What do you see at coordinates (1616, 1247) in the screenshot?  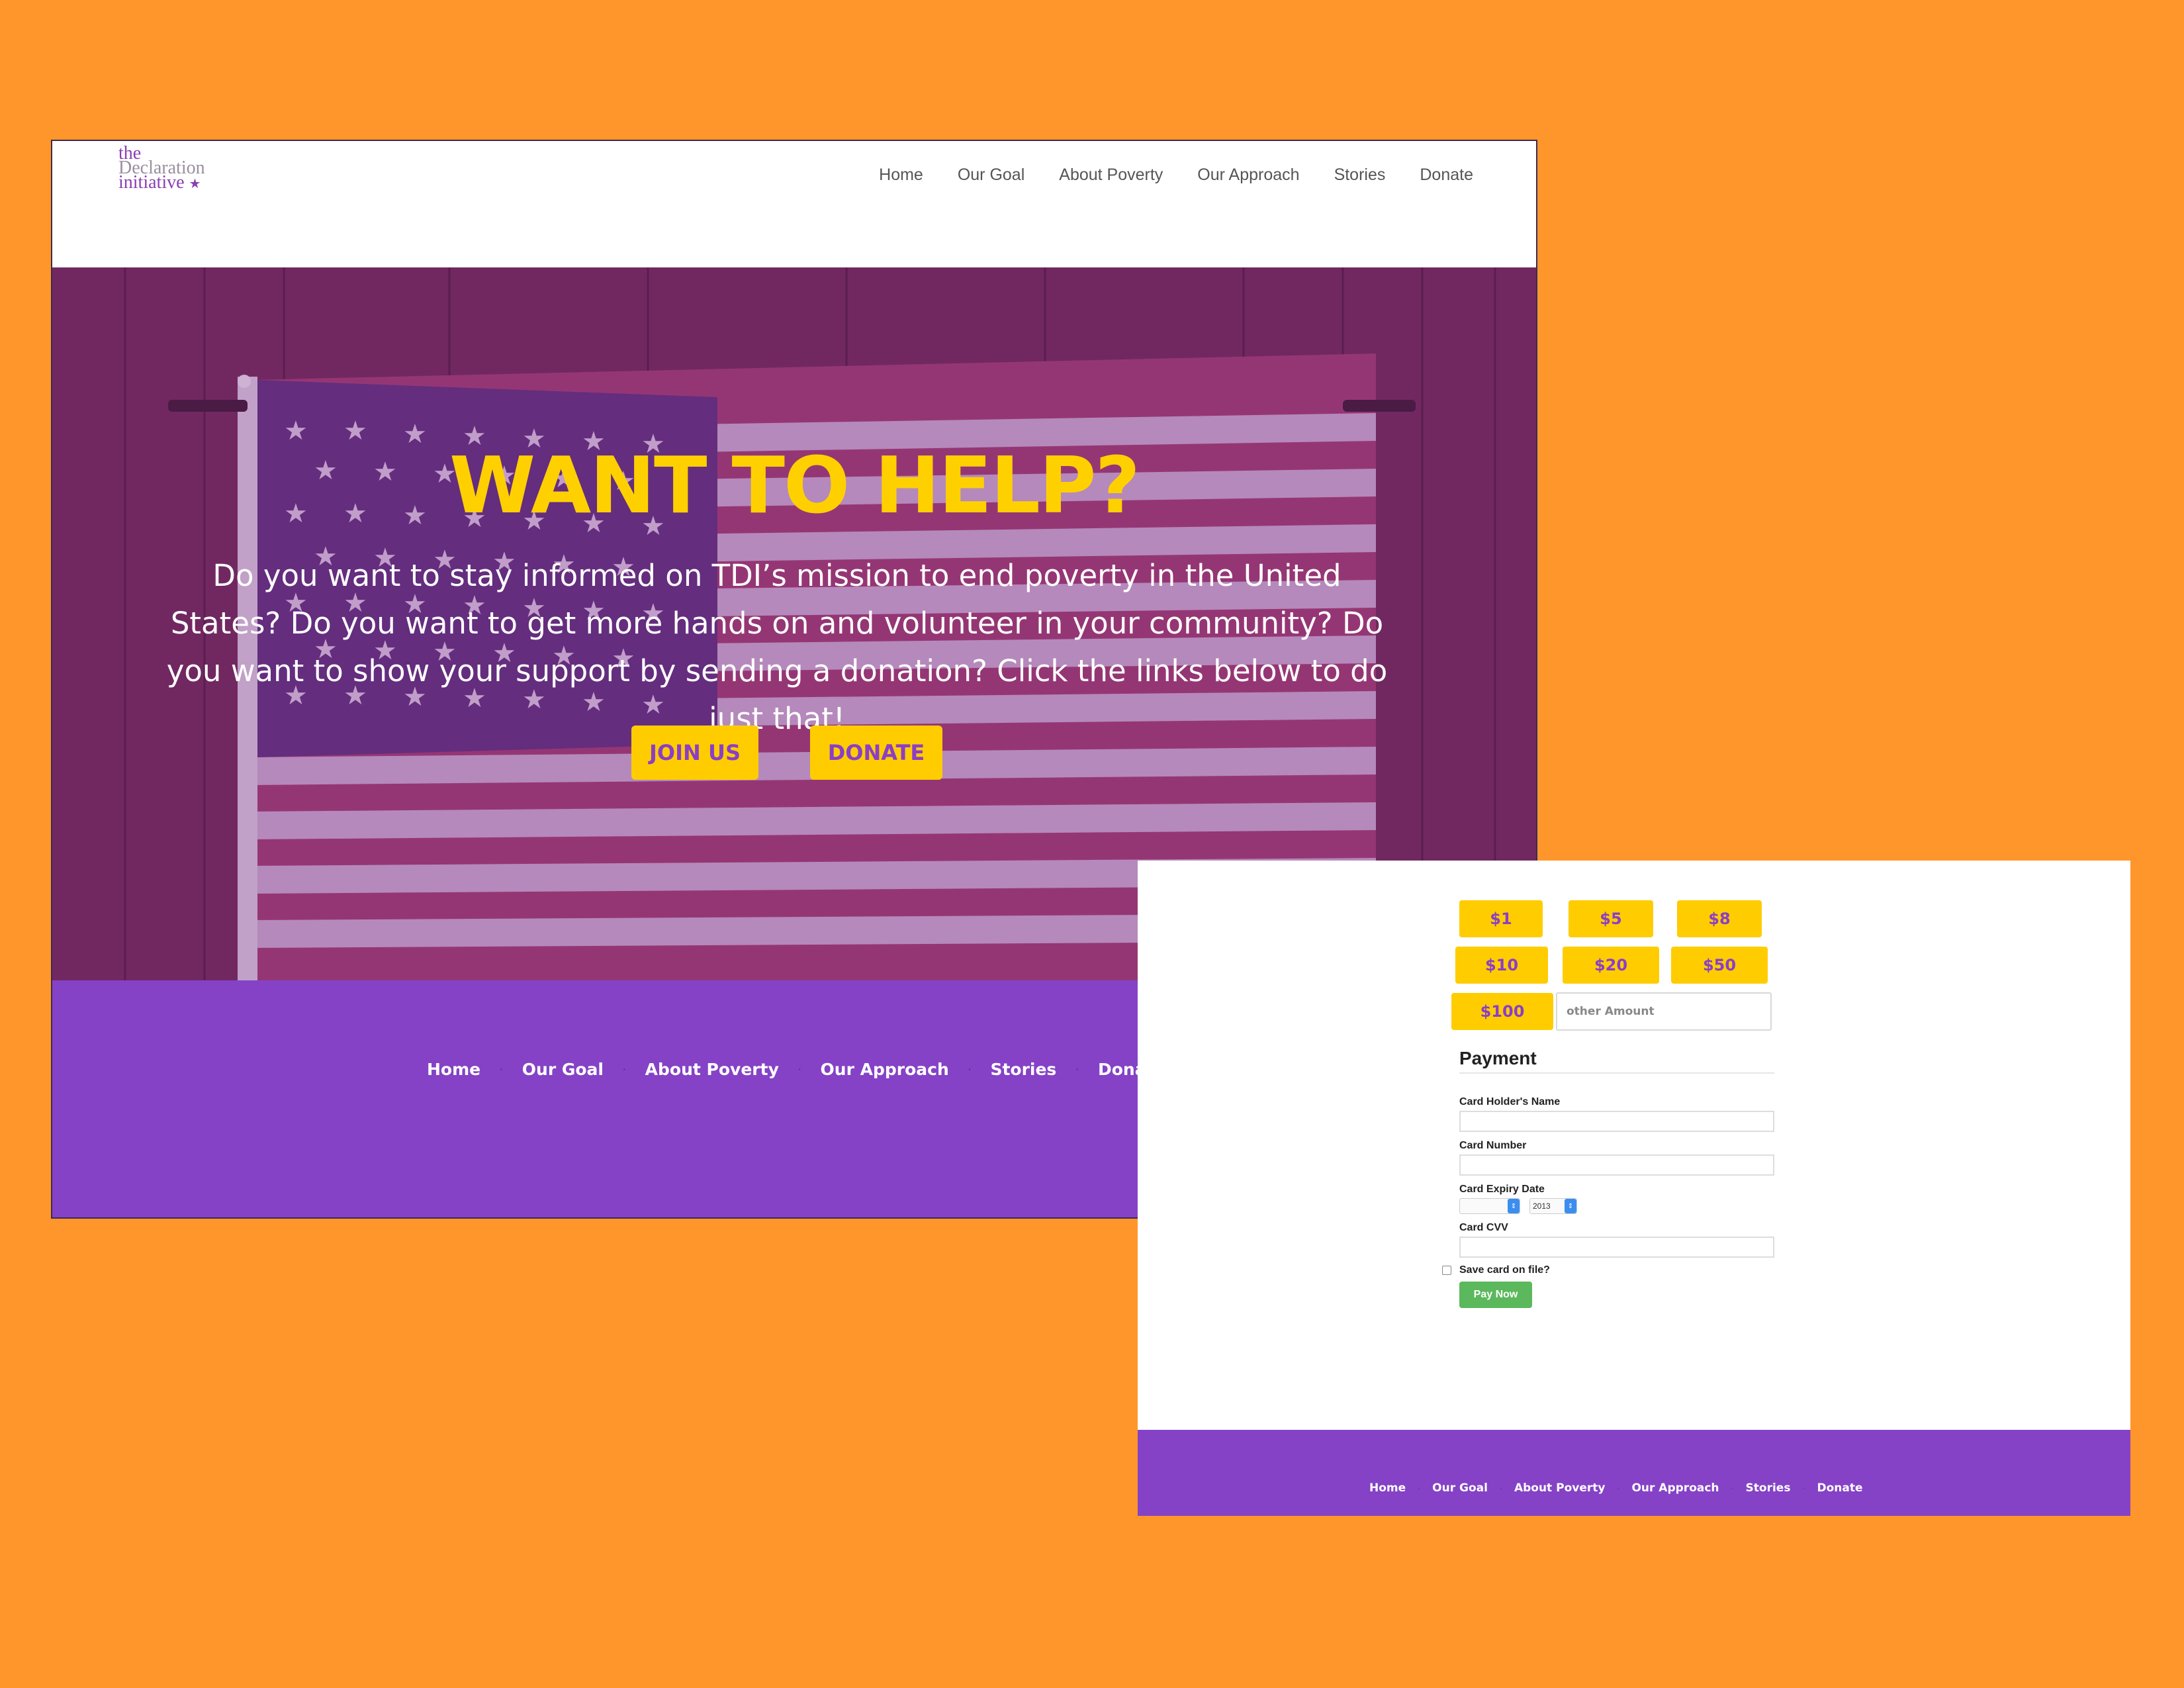 I see `card-cvv-input` at bounding box center [1616, 1247].